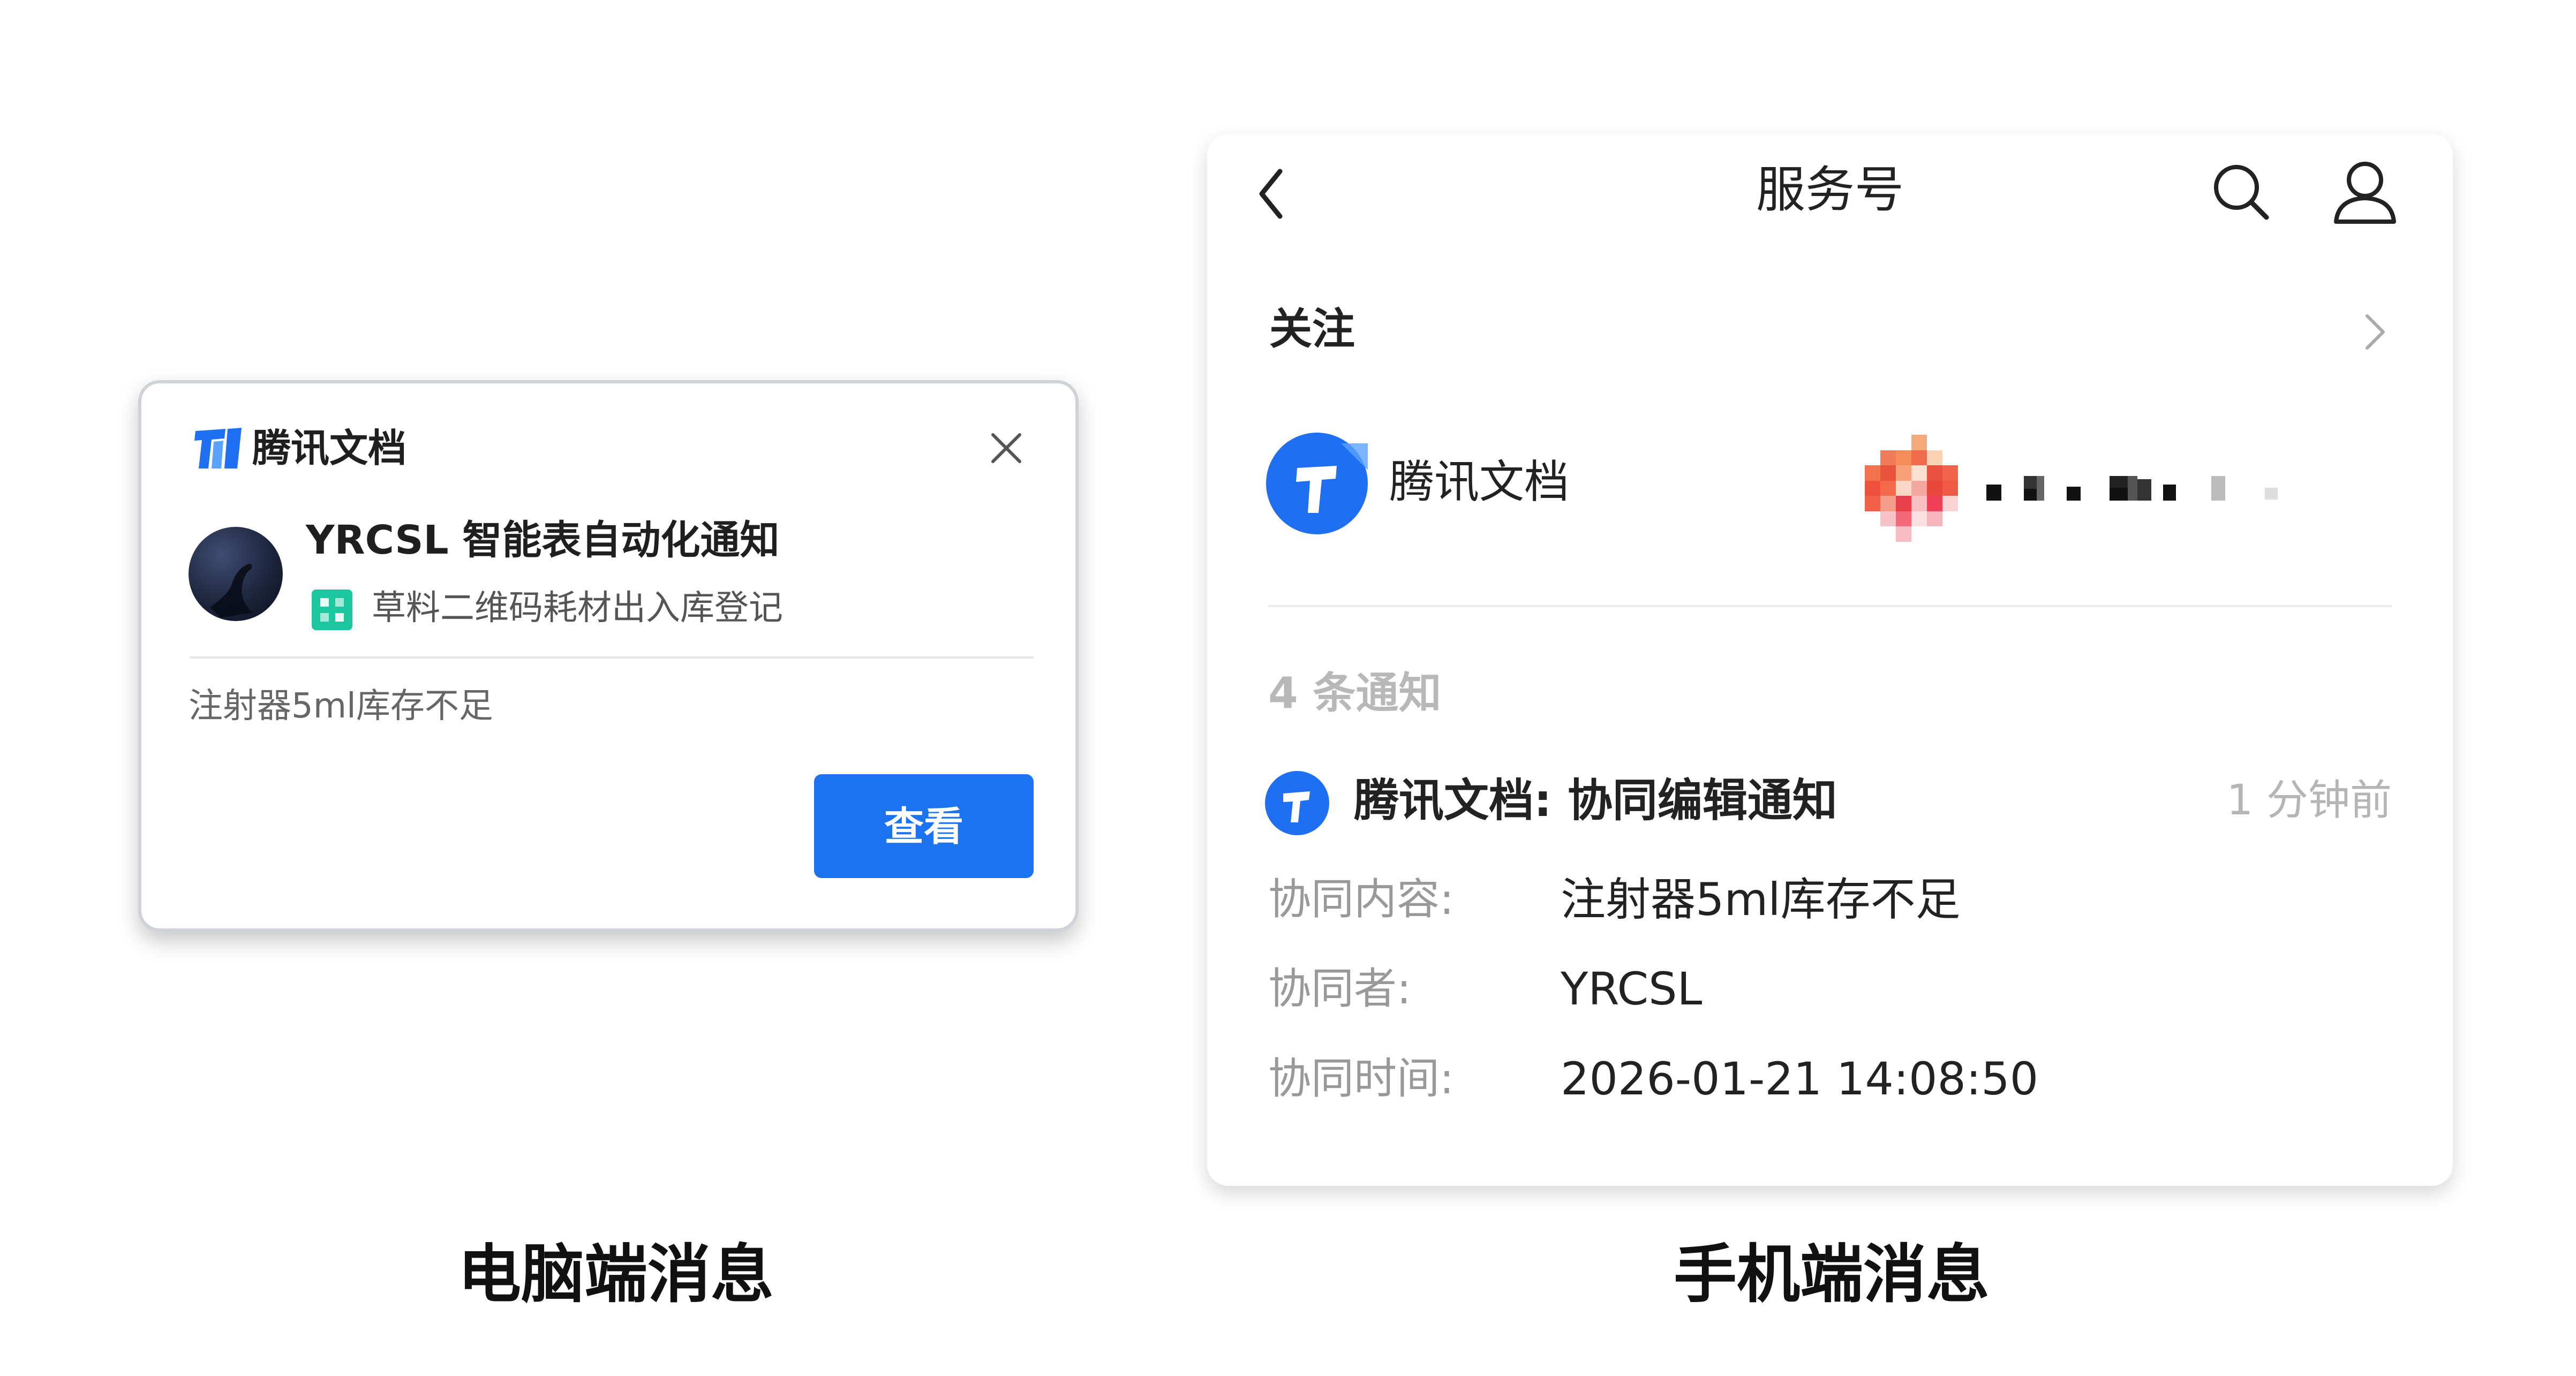 The height and width of the screenshot is (1376, 2576). Describe the element at coordinates (1911, 488) in the screenshot. I see `blurred-avatar` at that location.